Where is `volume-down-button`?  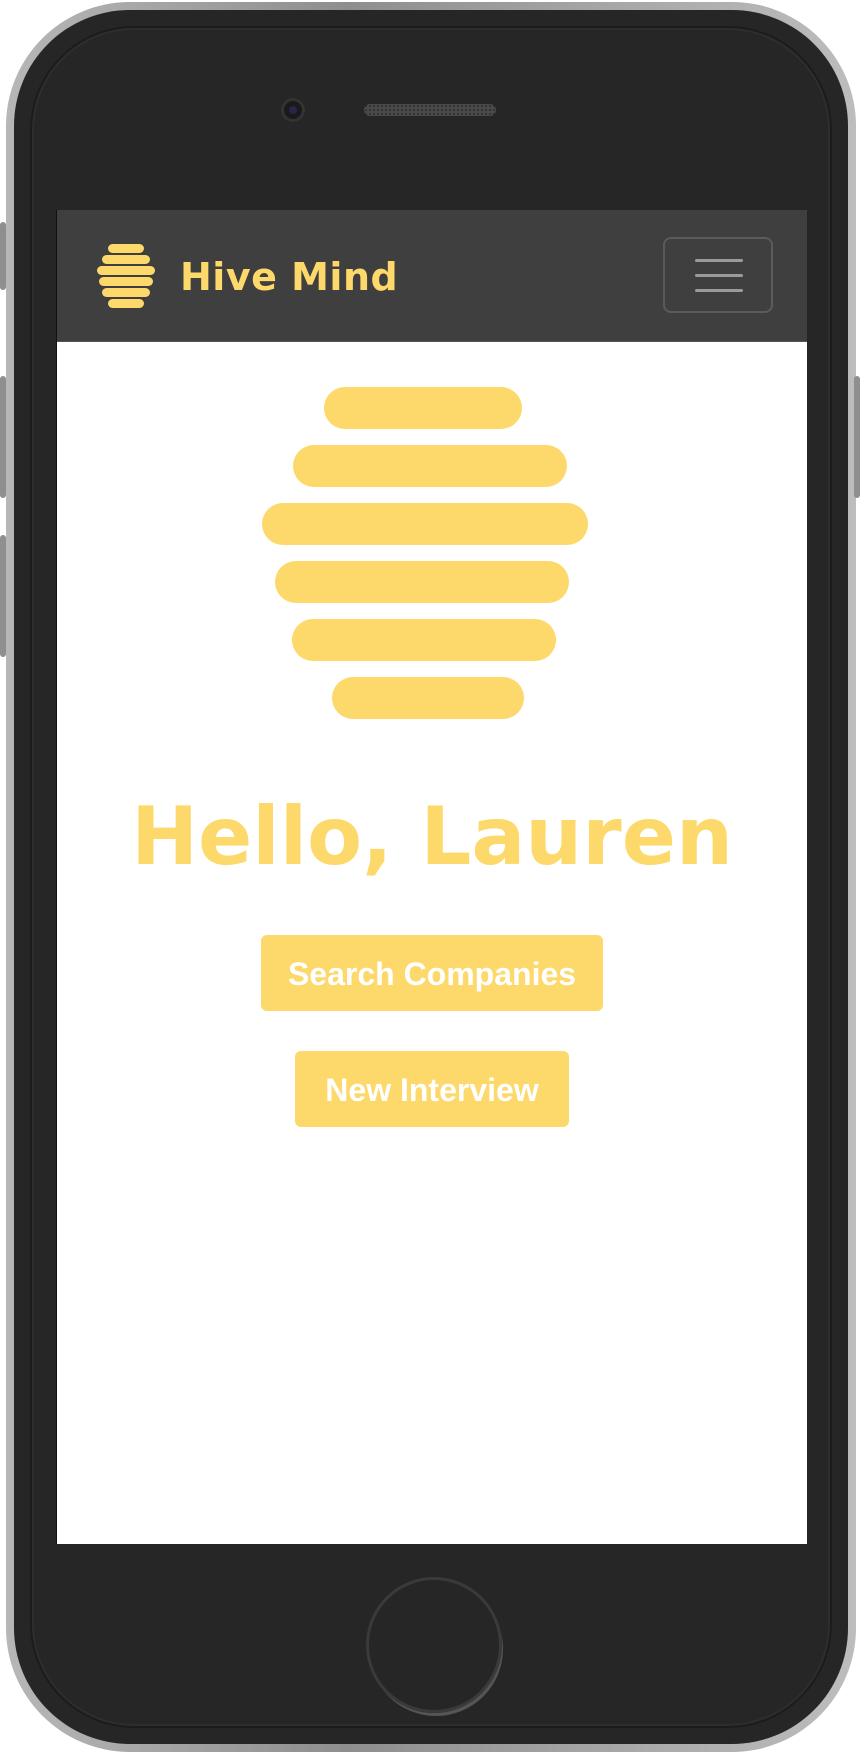
volume-down-button is located at coordinates (3, 596).